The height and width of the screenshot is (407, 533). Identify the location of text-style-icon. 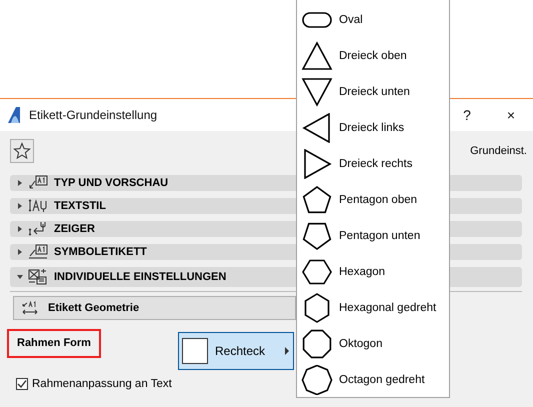
(37, 206).